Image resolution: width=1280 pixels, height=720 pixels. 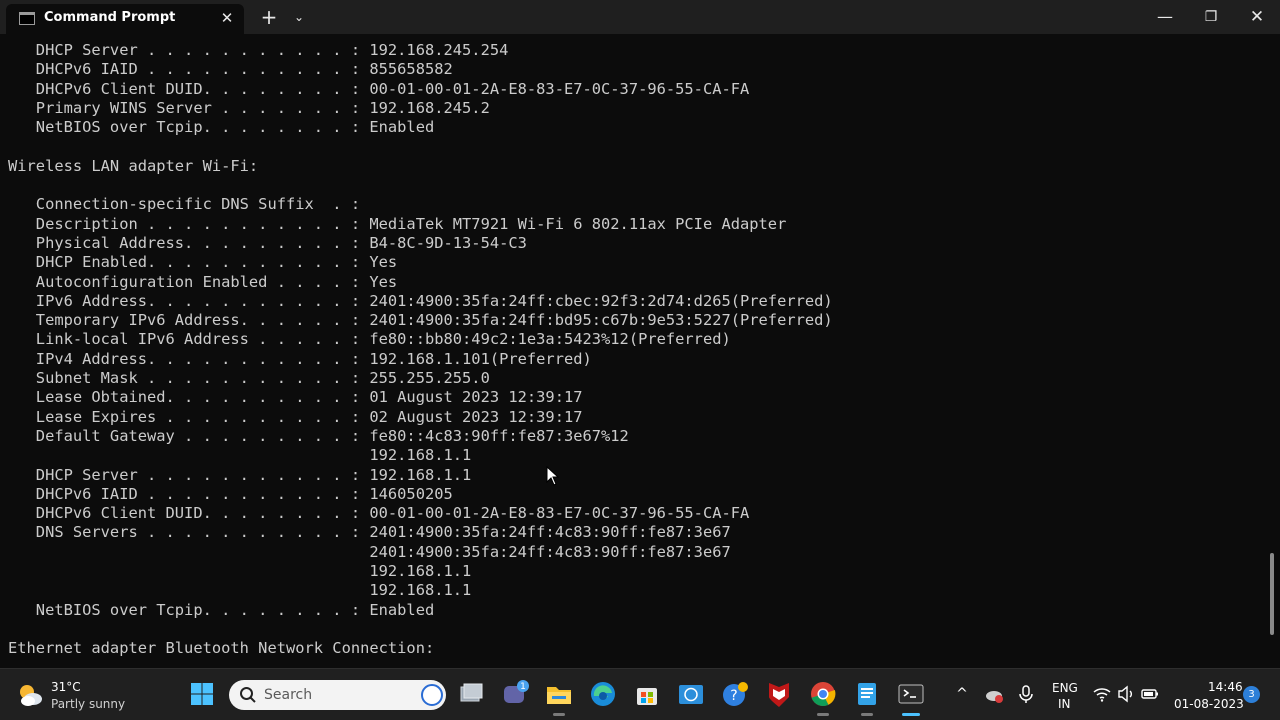 I want to click on region-code: IN, so click(x=1064, y=704).